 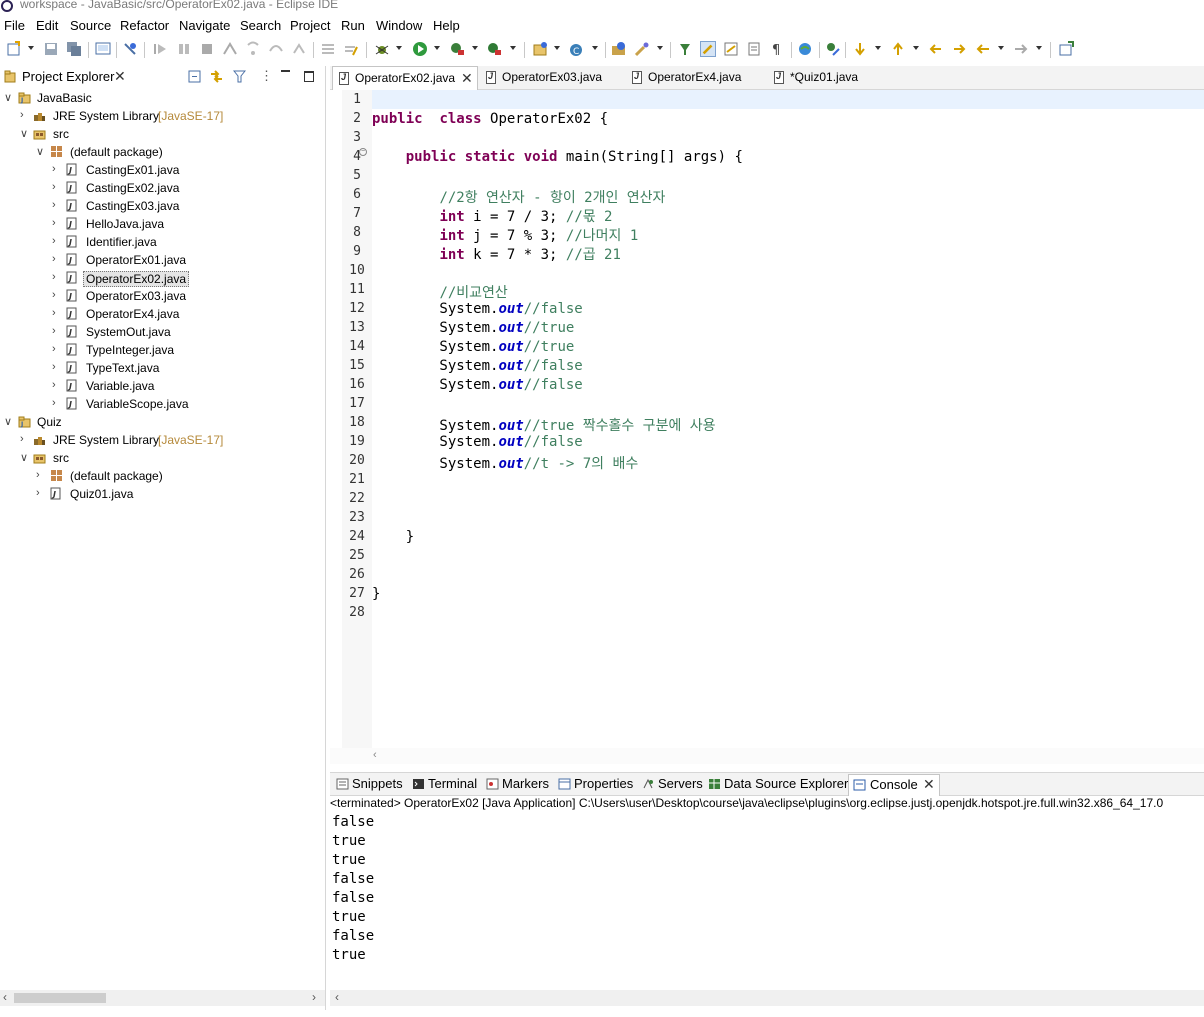 I want to click on tab-quiz01: *Quiz01.java, so click(x=833, y=77).